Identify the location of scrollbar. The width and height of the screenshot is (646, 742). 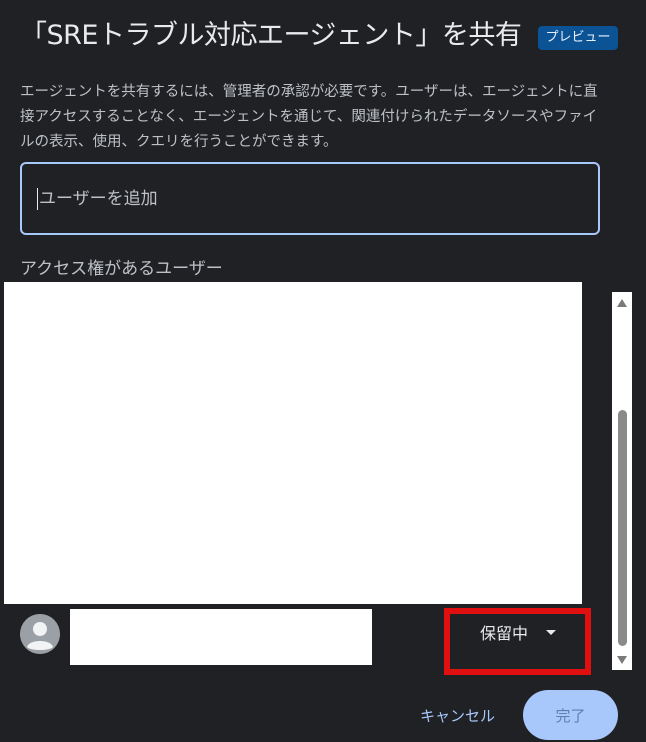
(622, 481).